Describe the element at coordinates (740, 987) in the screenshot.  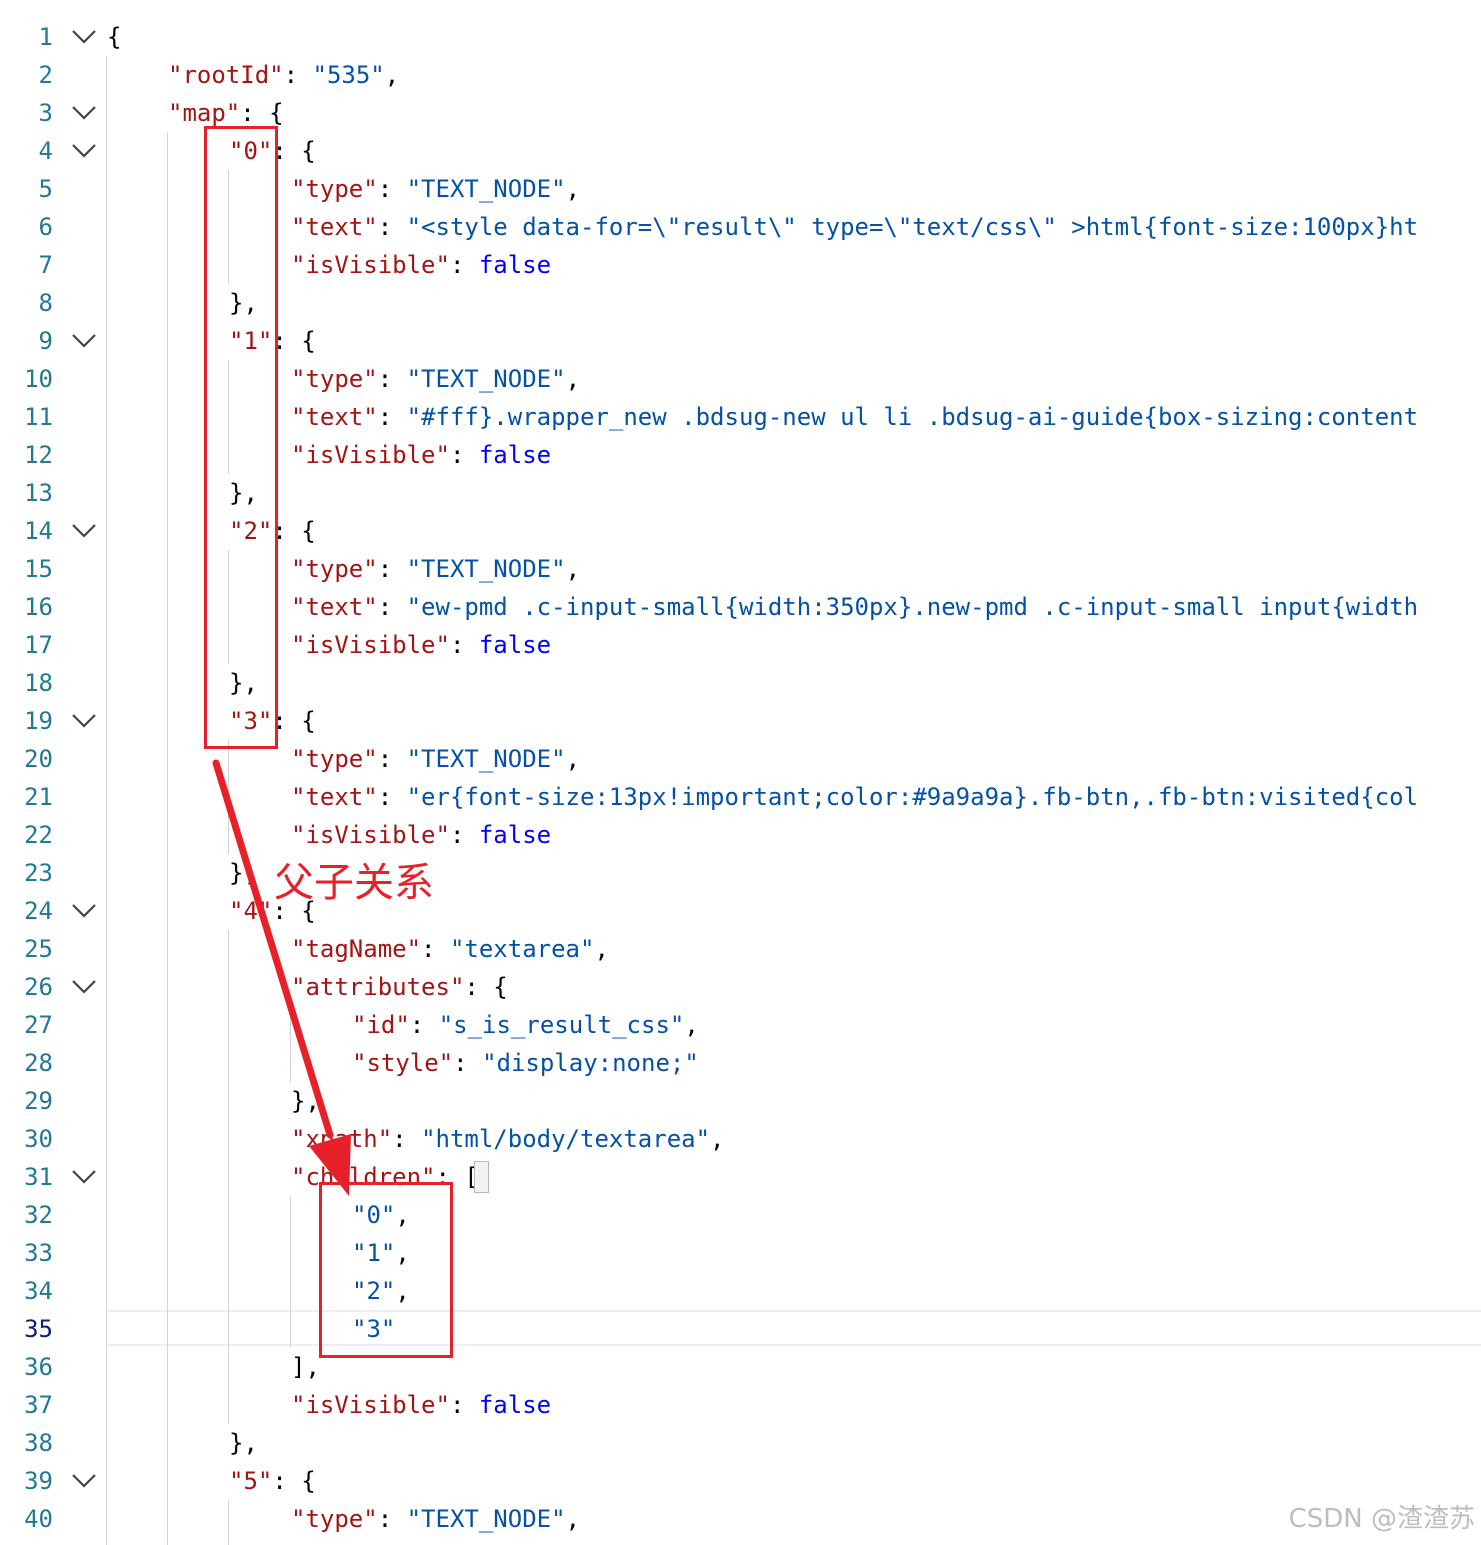
I see `code-line: 26 "attributes": {` at that location.